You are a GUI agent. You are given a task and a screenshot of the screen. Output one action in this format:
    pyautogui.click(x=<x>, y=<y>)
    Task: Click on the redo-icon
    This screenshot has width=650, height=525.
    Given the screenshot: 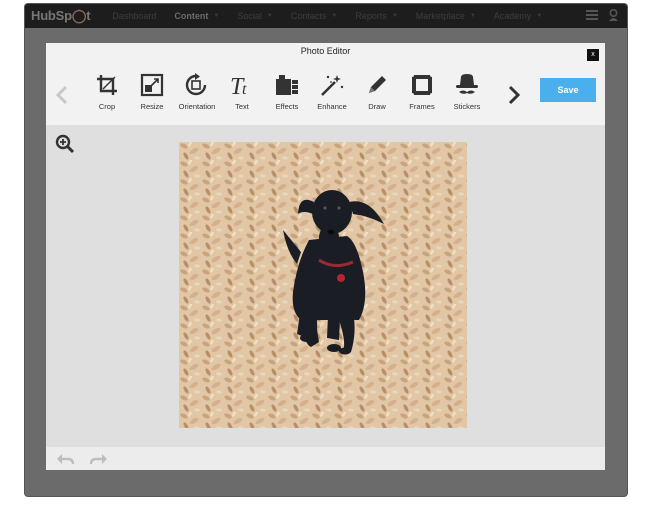 What is the action you would take?
    pyautogui.click(x=99, y=459)
    